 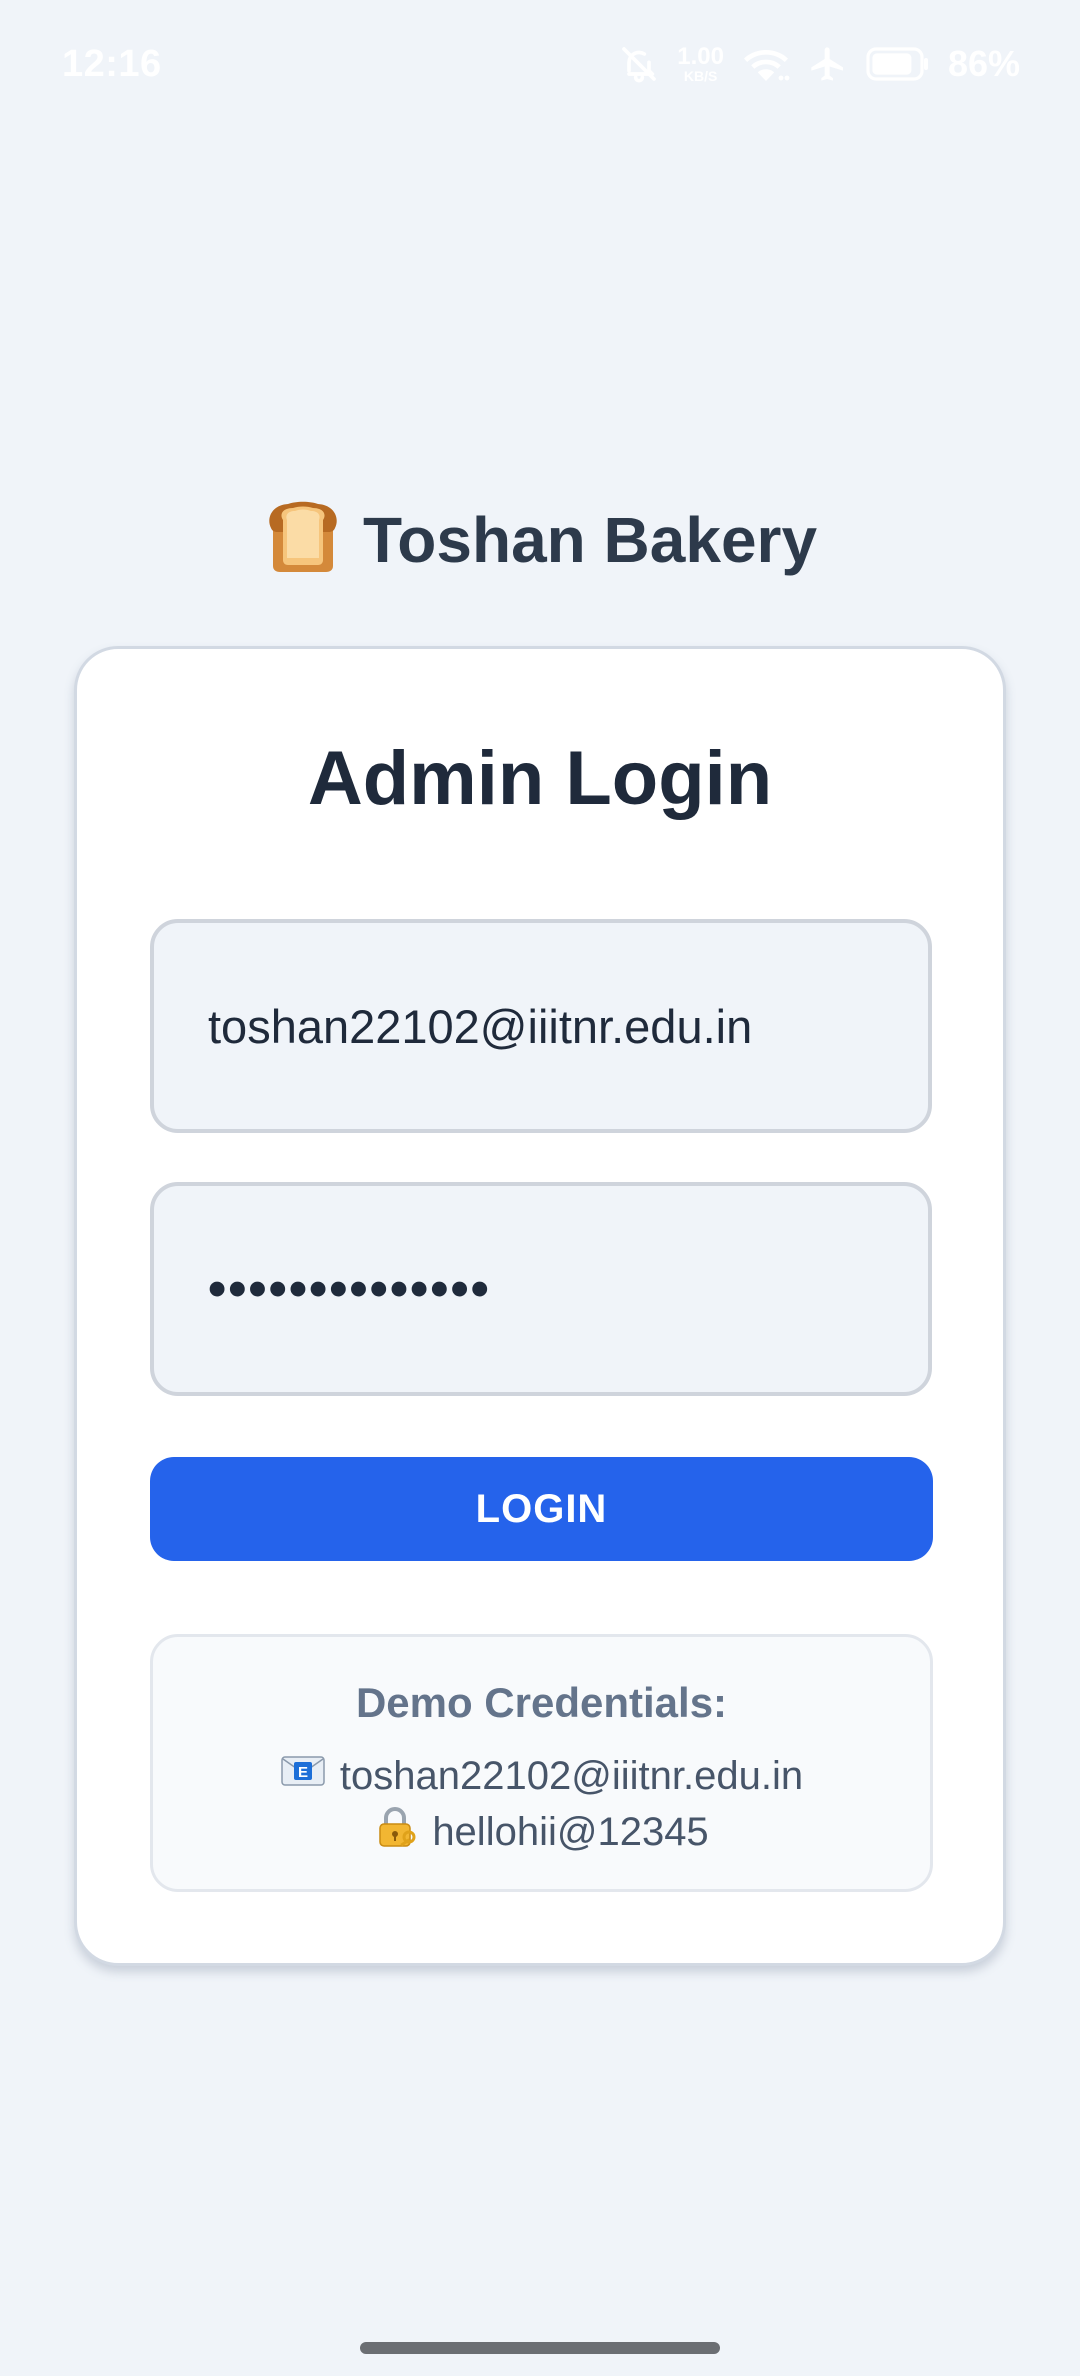 What do you see at coordinates (590, 539) in the screenshot?
I see `brand-title: Toshan Bakery` at bounding box center [590, 539].